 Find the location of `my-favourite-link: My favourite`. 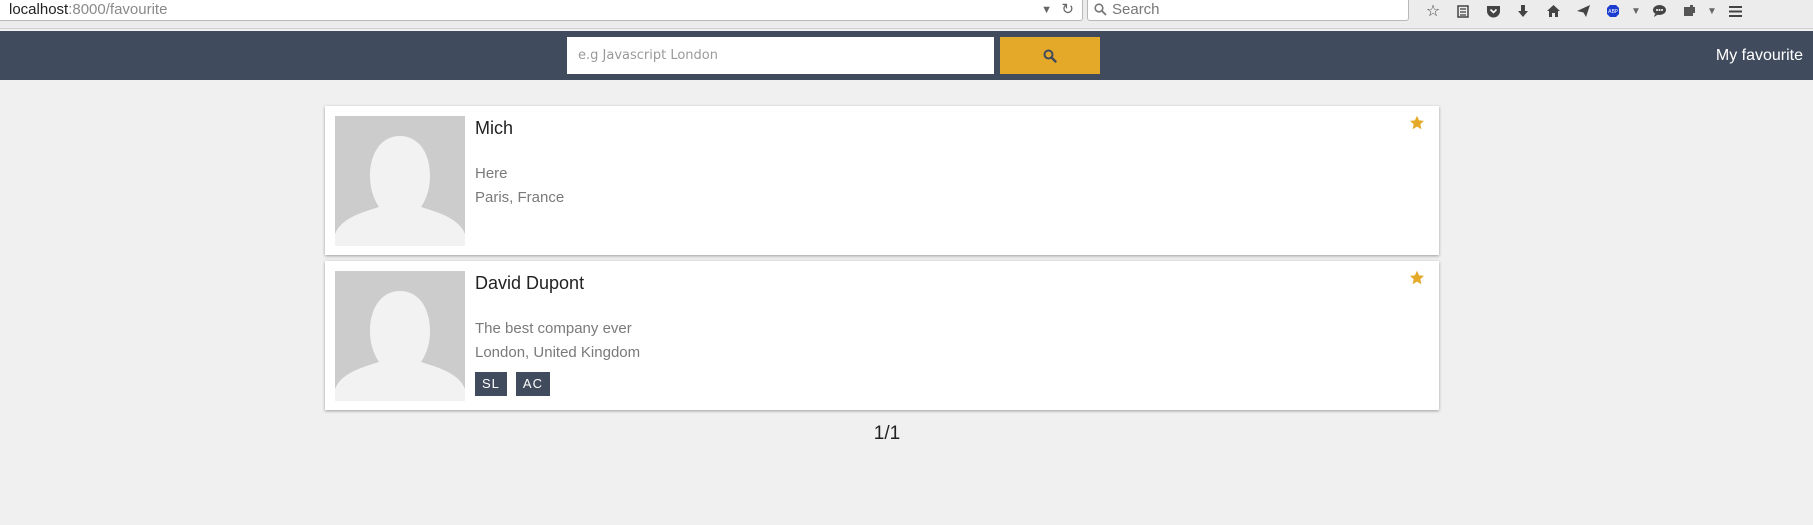

my-favourite-link: My favourite is located at coordinates (1759, 55).